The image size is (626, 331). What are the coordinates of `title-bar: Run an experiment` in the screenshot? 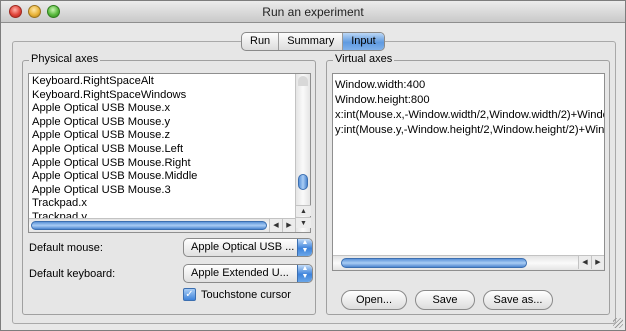 It's located at (313, 12).